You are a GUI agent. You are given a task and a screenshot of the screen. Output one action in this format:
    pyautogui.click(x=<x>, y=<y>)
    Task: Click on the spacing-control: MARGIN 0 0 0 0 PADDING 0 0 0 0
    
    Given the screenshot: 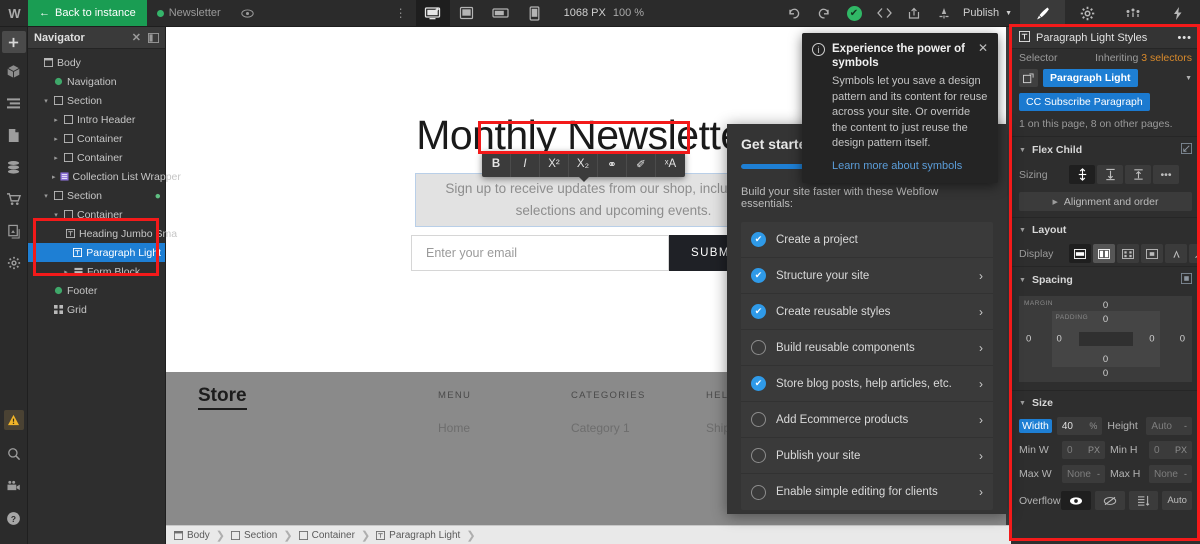 What is the action you would take?
    pyautogui.click(x=1105, y=339)
    